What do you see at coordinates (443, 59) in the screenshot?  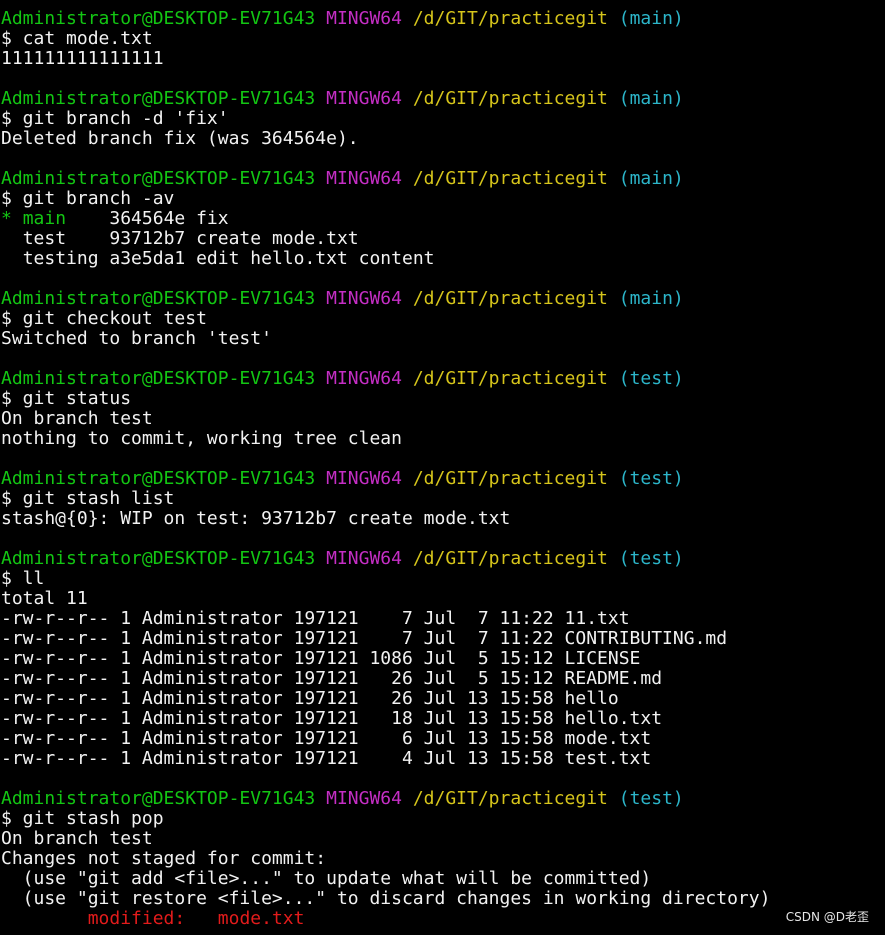 I see `output-line: 111111111111111` at bounding box center [443, 59].